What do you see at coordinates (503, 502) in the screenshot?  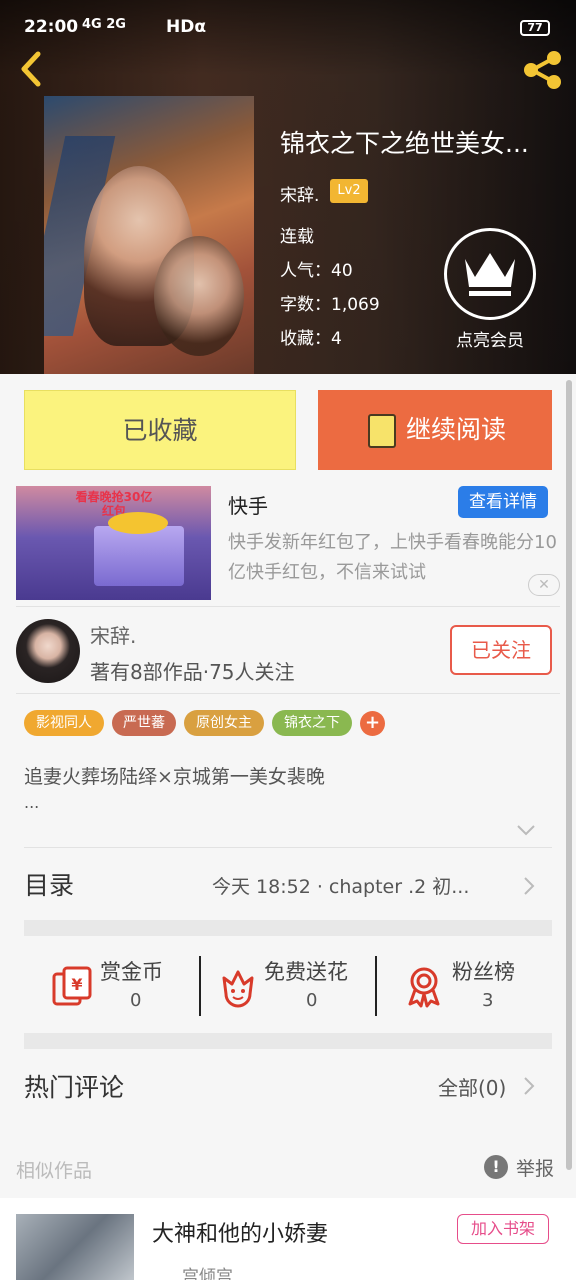 I see `ad-detail-button: 查看详情` at bounding box center [503, 502].